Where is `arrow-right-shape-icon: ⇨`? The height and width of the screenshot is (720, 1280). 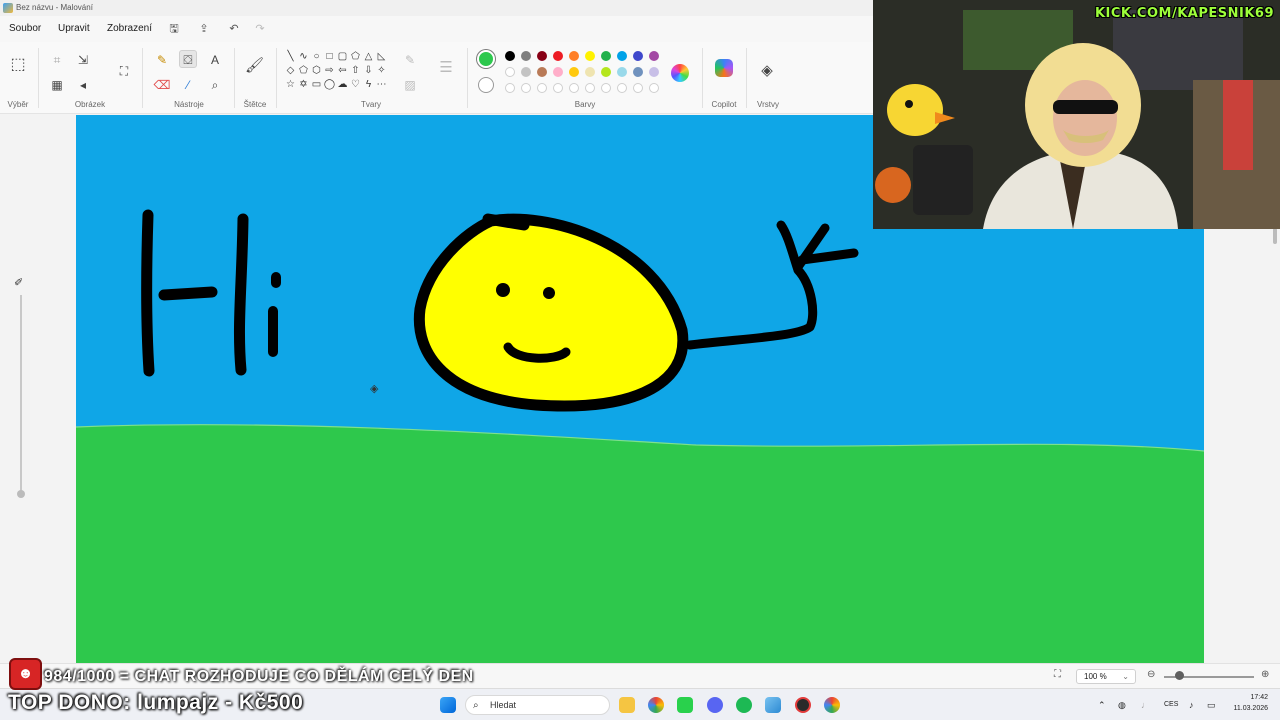
arrow-right-shape-icon: ⇨ is located at coordinates (329, 71).